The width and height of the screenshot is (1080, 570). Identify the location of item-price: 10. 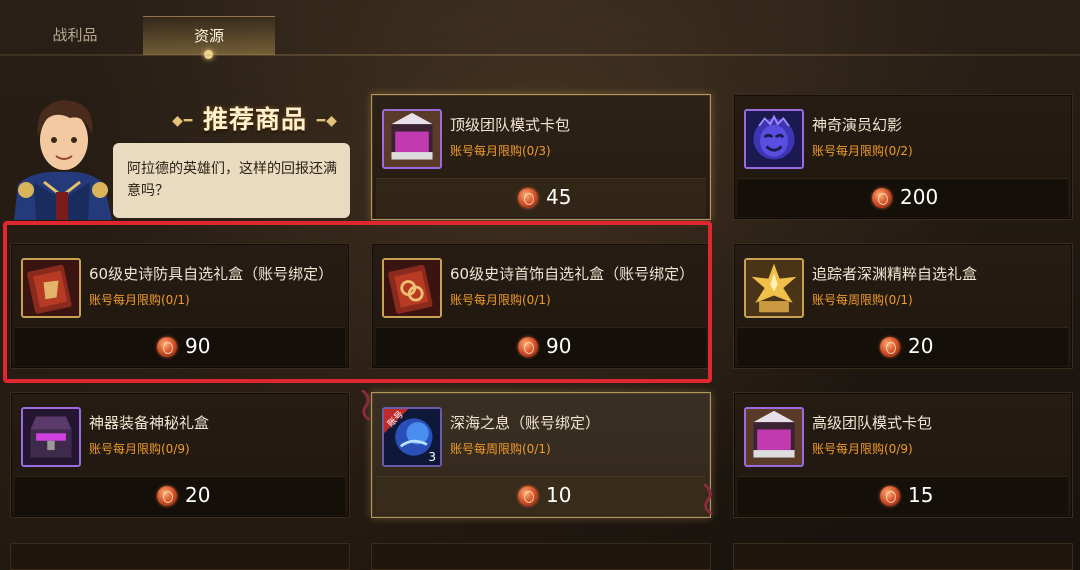
(559, 495).